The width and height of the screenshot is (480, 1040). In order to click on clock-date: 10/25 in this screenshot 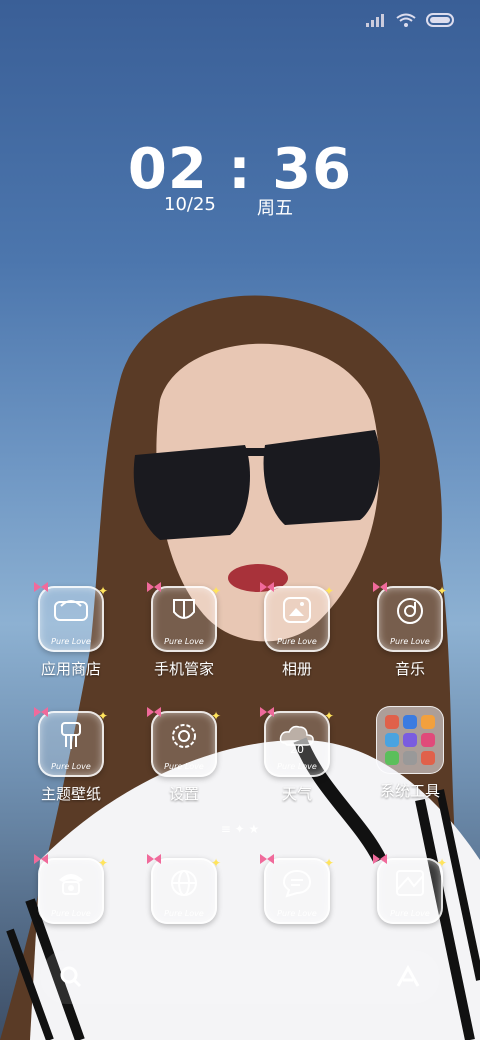, I will do `click(190, 204)`.